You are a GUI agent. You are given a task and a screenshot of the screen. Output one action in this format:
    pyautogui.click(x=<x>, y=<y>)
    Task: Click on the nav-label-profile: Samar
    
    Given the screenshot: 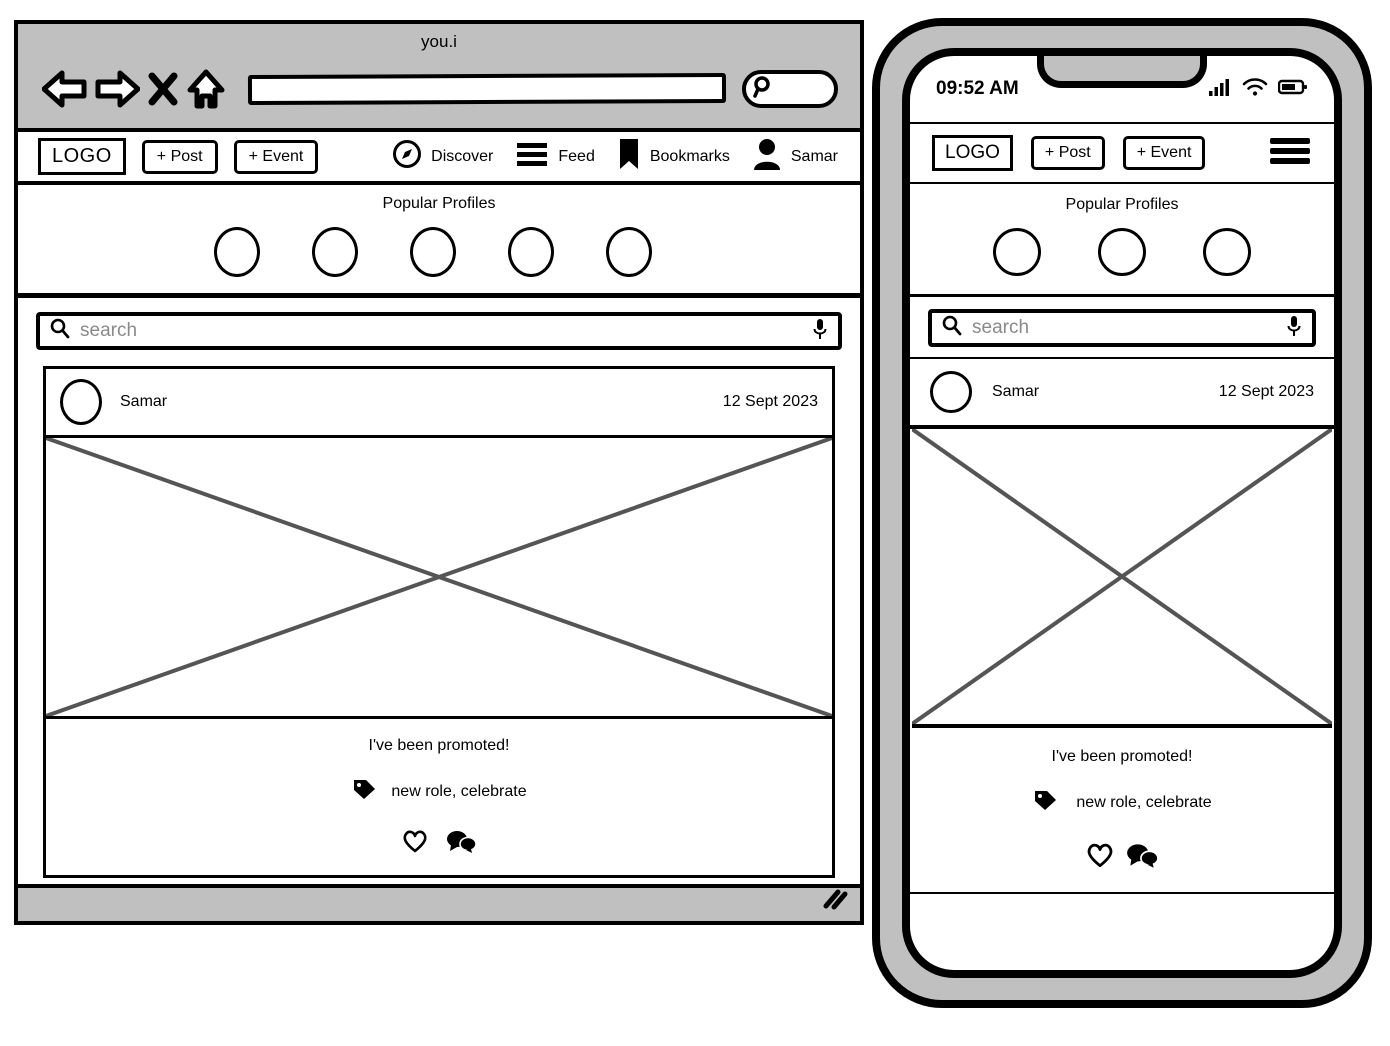 What is the action you would take?
    pyautogui.click(x=814, y=156)
    